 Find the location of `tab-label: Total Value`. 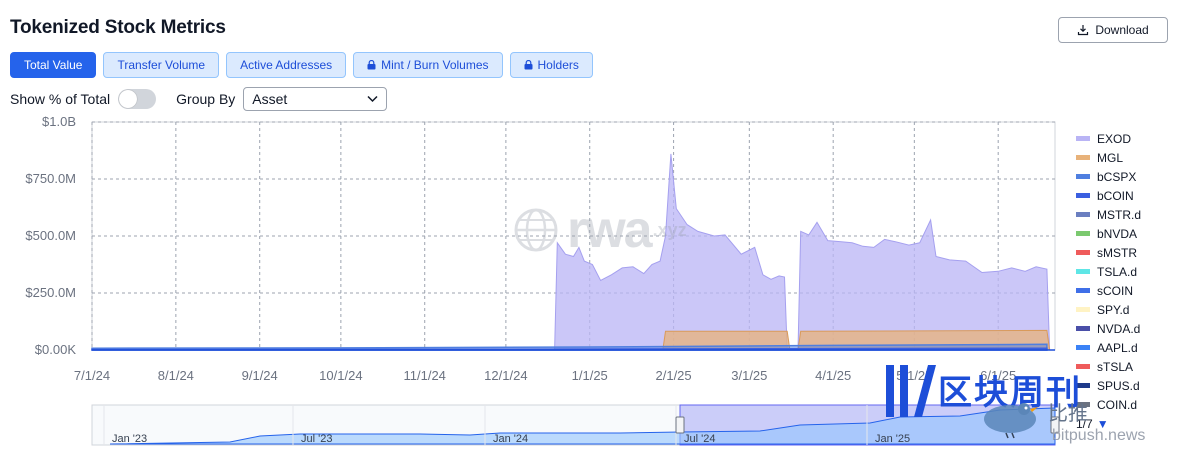

tab-label: Total Value is located at coordinates (53, 65).